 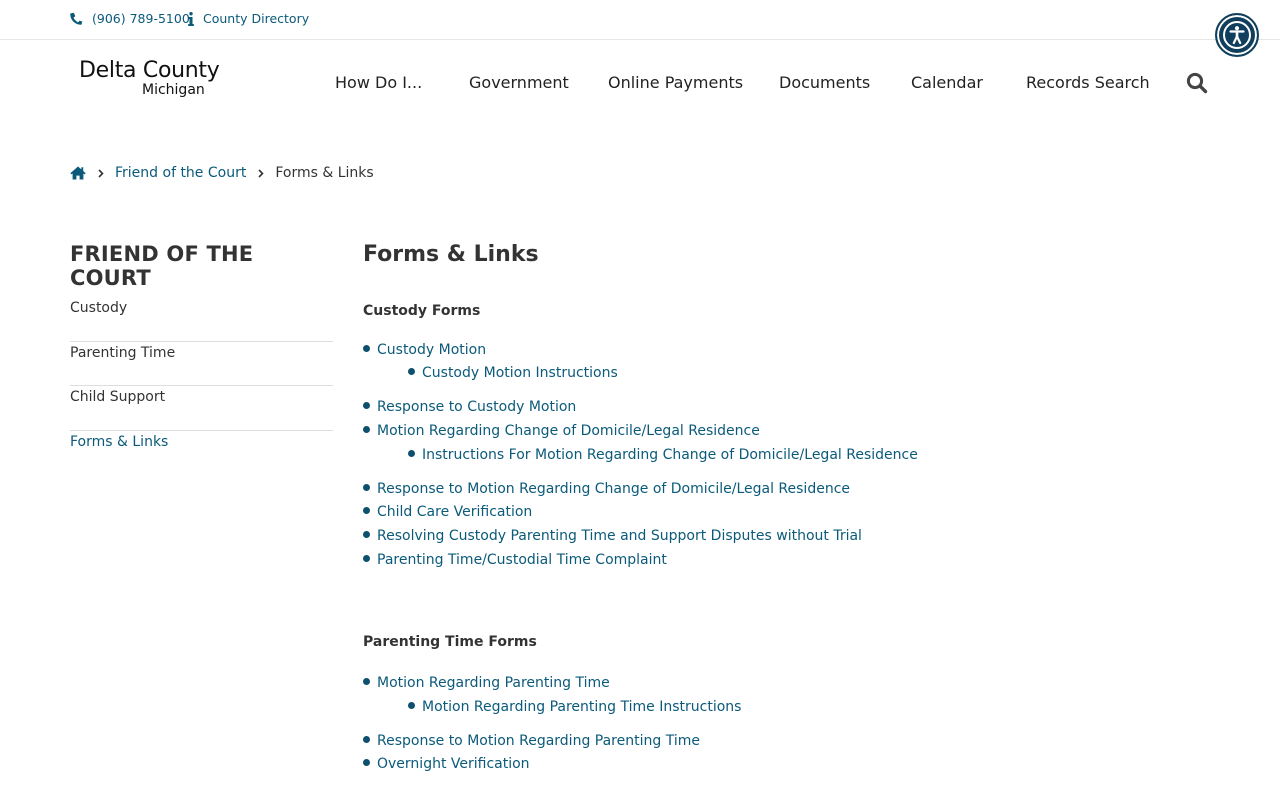 I want to click on search-button, so click(x=1197, y=85).